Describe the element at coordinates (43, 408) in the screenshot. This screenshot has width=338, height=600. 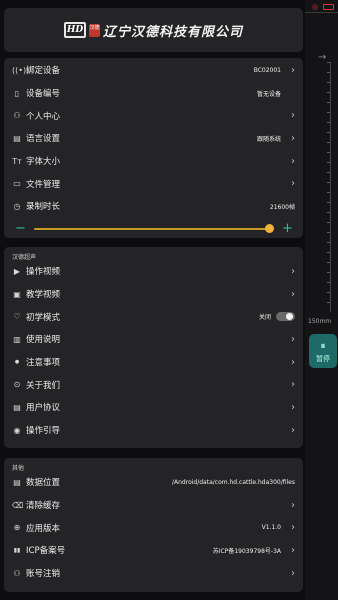
I see `item-label: 用户协议` at that location.